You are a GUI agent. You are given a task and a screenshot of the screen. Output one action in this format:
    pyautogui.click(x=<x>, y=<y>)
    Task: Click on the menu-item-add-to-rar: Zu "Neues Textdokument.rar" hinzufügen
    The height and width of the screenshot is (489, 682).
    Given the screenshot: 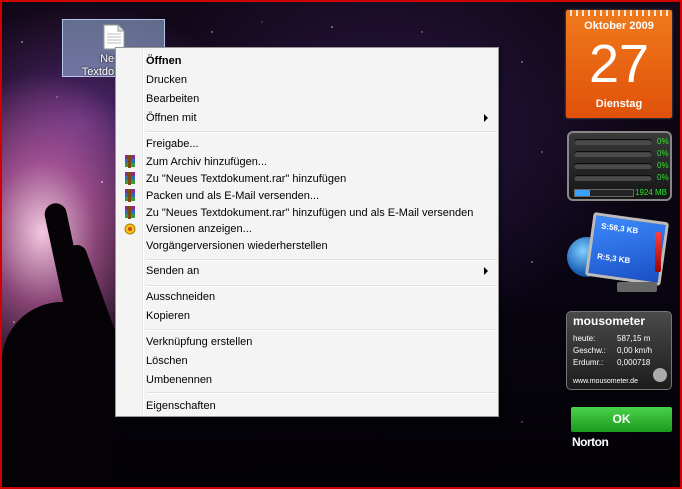 What is the action you would take?
    pyautogui.click(x=307, y=179)
    